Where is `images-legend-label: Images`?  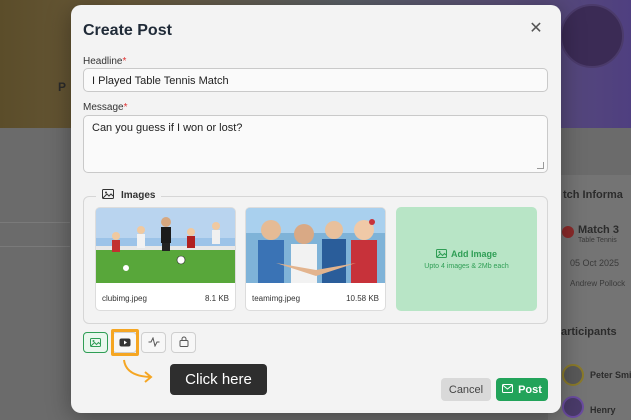
images-legend-label: Images is located at coordinates (138, 195).